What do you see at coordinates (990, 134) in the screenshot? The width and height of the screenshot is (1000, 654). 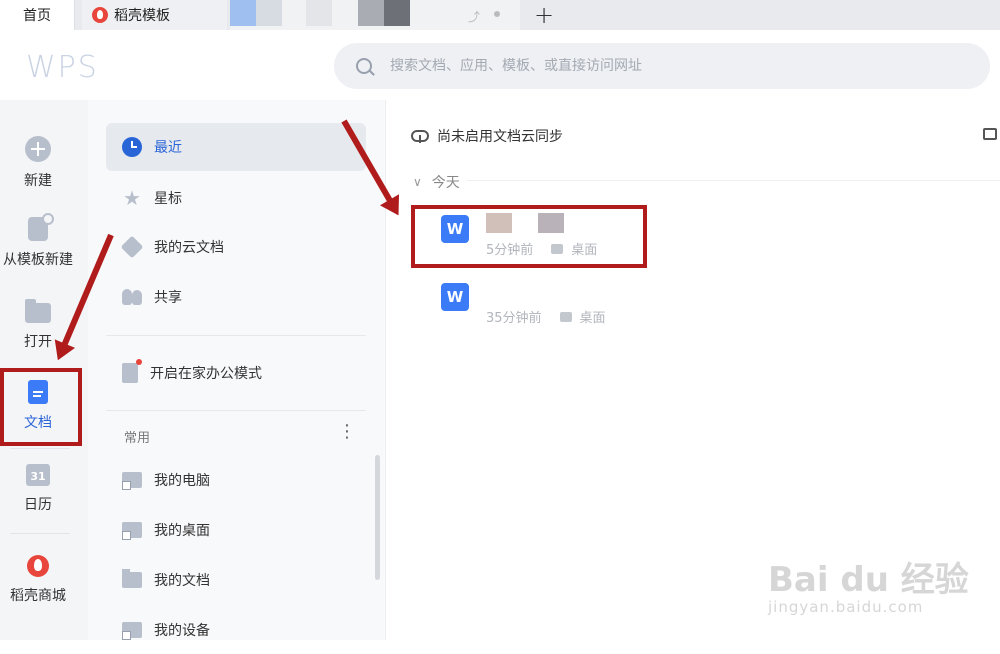 I see `device-switch-icon` at bounding box center [990, 134].